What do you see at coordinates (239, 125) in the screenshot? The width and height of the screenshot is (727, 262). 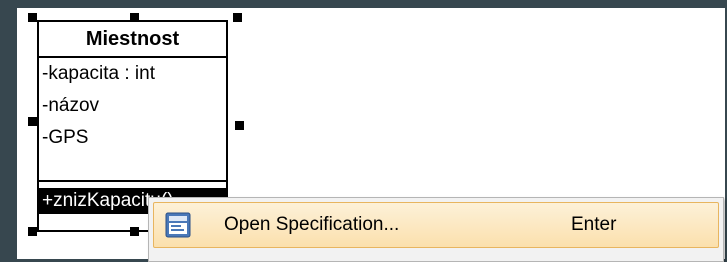 I see `selection-handle-middle-right` at bounding box center [239, 125].